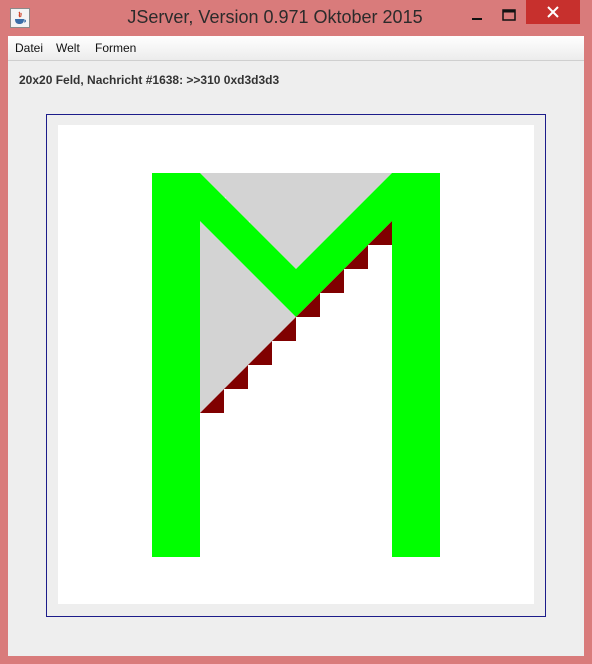  I want to click on menu-datei: Datei, so click(29, 48).